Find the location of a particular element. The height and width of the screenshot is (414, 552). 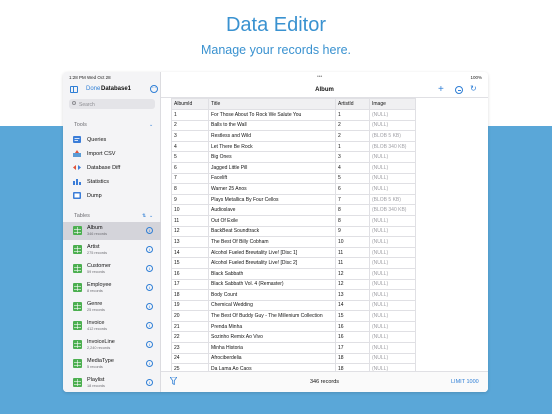

sidebar-toggle-icon is located at coordinates (74, 89).